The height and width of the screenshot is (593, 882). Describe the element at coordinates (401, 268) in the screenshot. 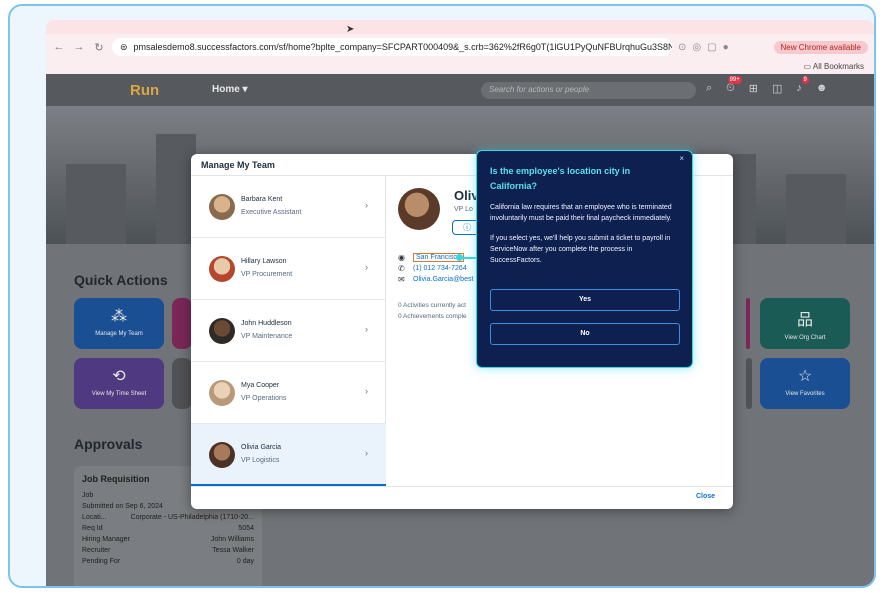

I see `phone-icon: ✆` at that location.